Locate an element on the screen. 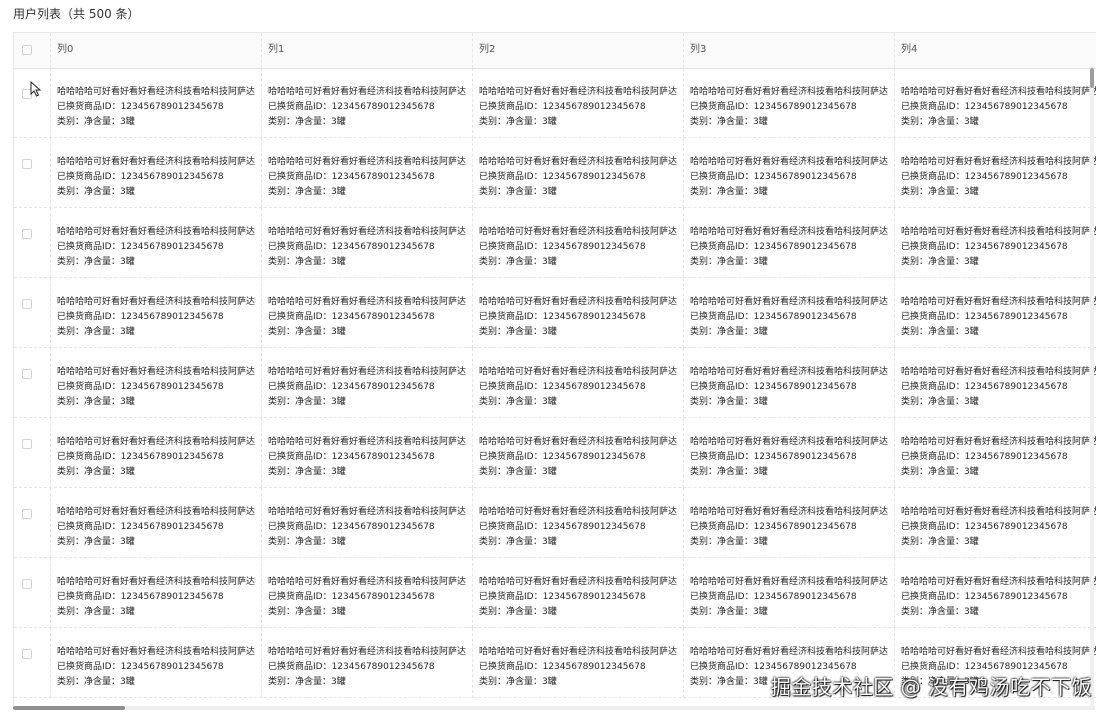 The height and width of the screenshot is (720, 1110). vertical-scrollbar-thumb is located at coordinates (1092, 78).